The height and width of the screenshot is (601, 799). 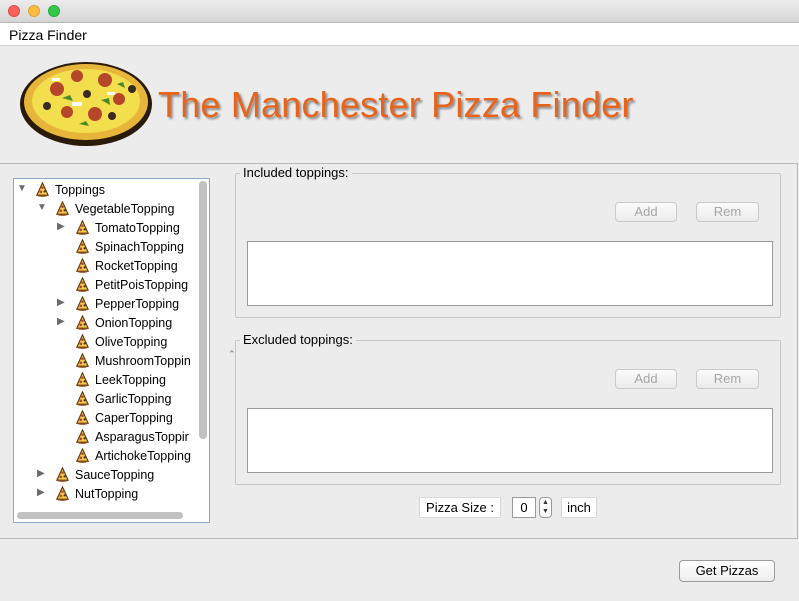 What do you see at coordinates (143, 361) in the screenshot?
I see `tree-item-label: MushroomToppin` at bounding box center [143, 361].